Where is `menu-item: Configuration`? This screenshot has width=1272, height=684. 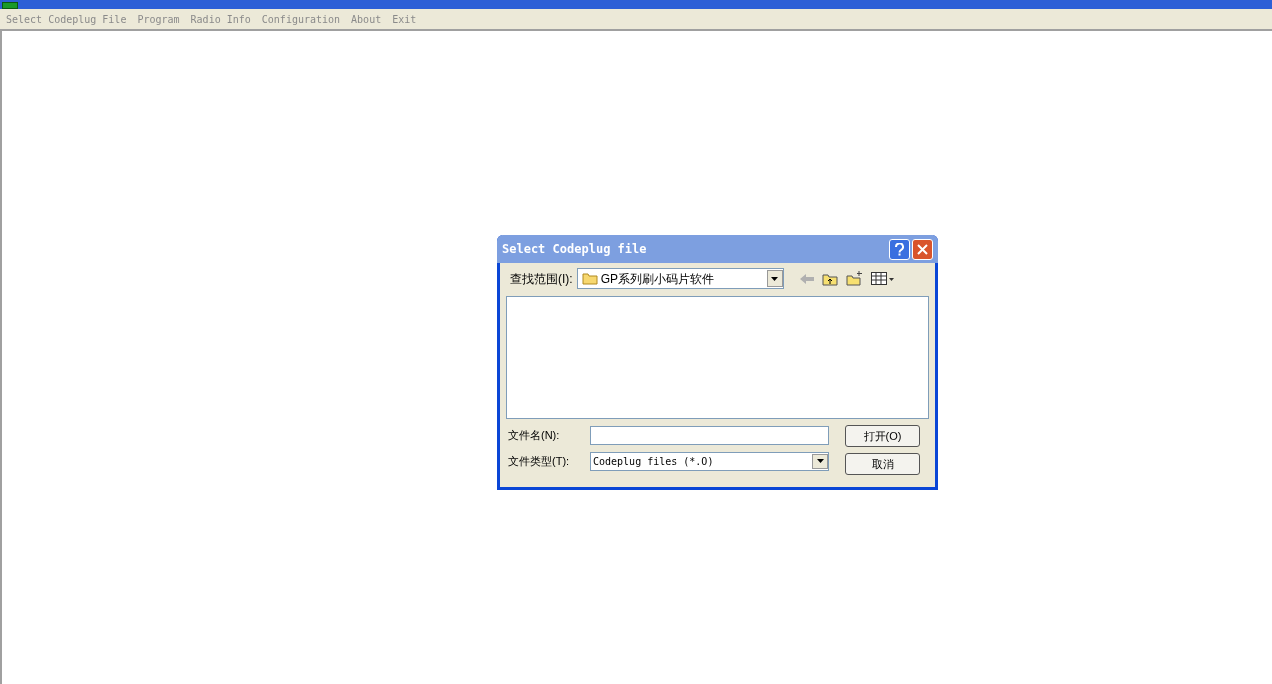 menu-item: Configuration is located at coordinates (301, 19).